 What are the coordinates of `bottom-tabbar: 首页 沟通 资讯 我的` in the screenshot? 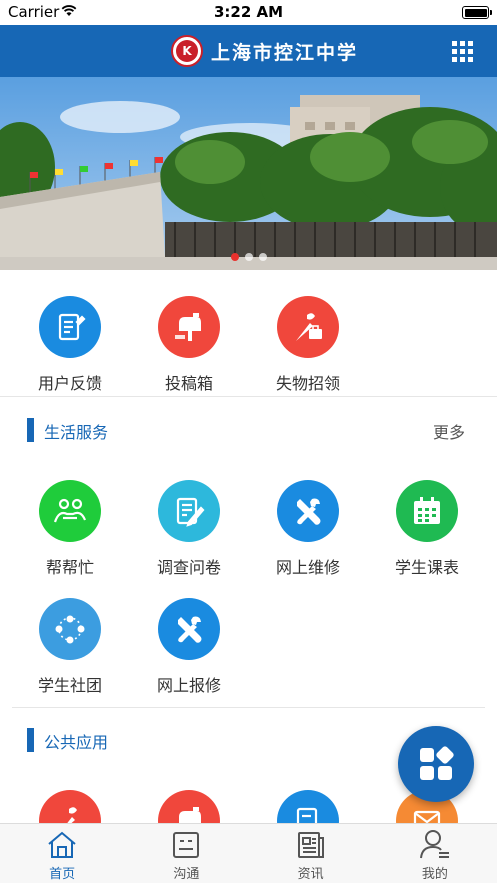 It's located at (248, 853).